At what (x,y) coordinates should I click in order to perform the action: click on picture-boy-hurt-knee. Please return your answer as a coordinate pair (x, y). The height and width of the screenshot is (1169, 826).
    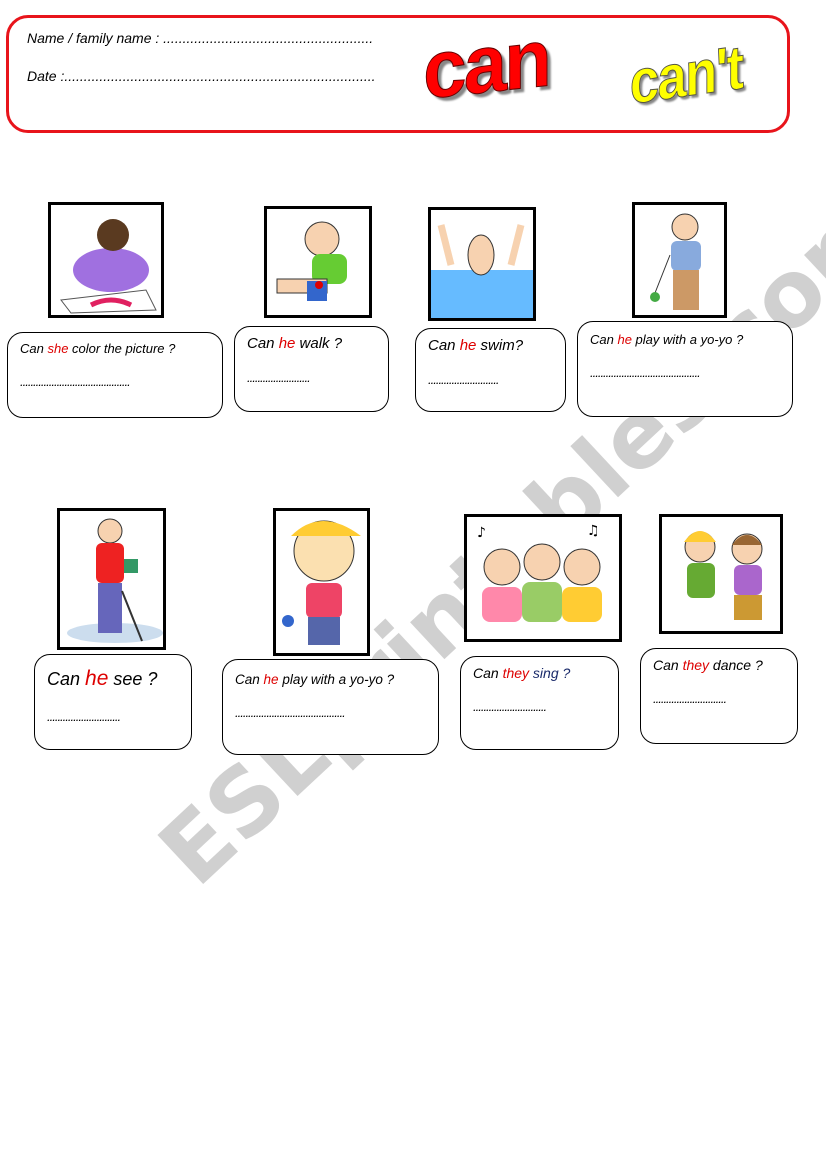
    Looking at the image, I should click on (318, 262).